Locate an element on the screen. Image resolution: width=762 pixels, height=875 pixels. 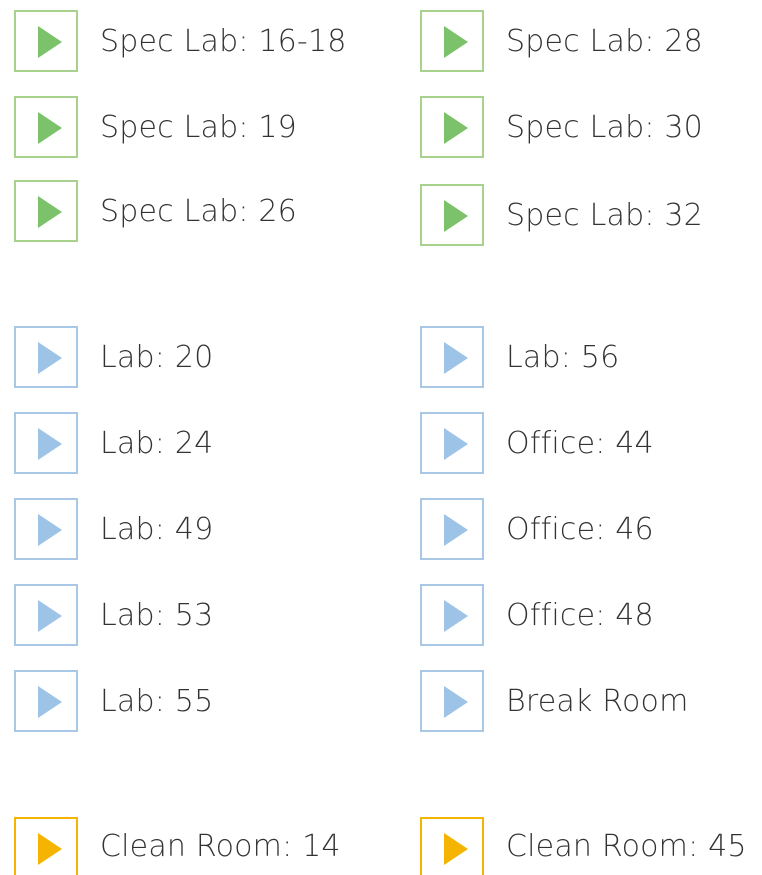
spec-lab-30-play-button: Spec Lab: 30 is located at coordinates (561, 127).